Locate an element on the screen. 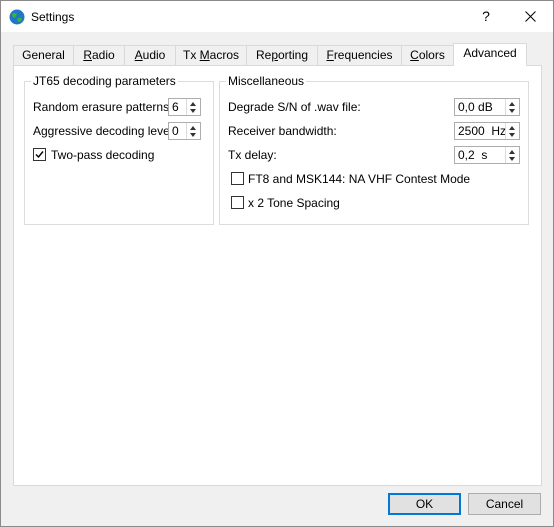 The width and height of the screenshot is (554, 527). tx-delay-value: 0,2 s is located at coordinates (473, 155).